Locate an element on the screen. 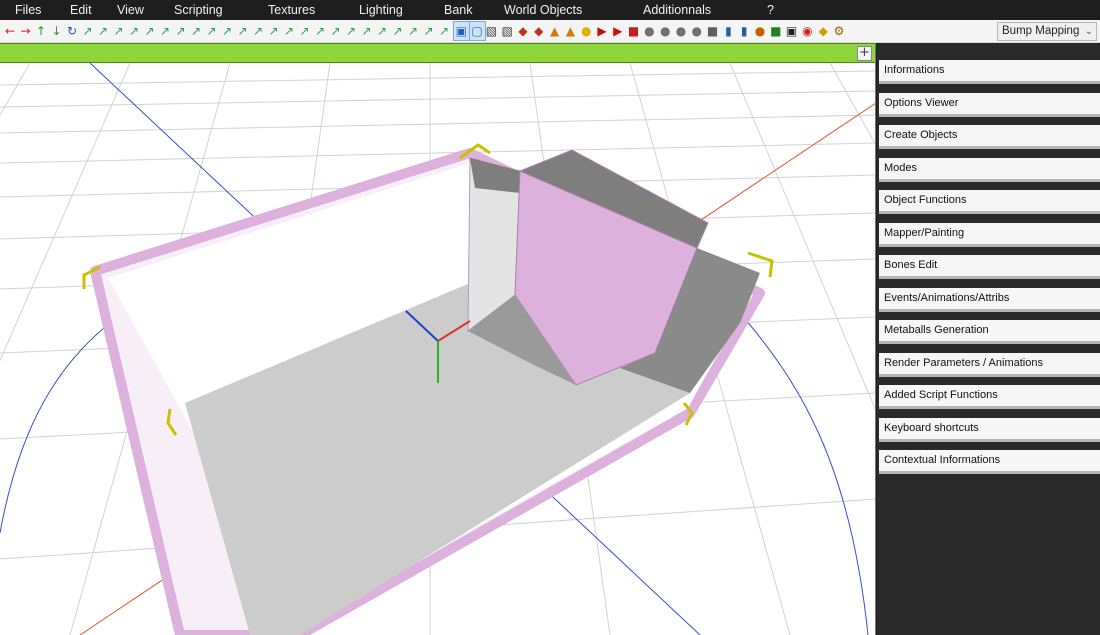 Image resolution: width=1100 pixels, height=635 pixels. viewport-plus-button: + is located at coordinates (864, 53).